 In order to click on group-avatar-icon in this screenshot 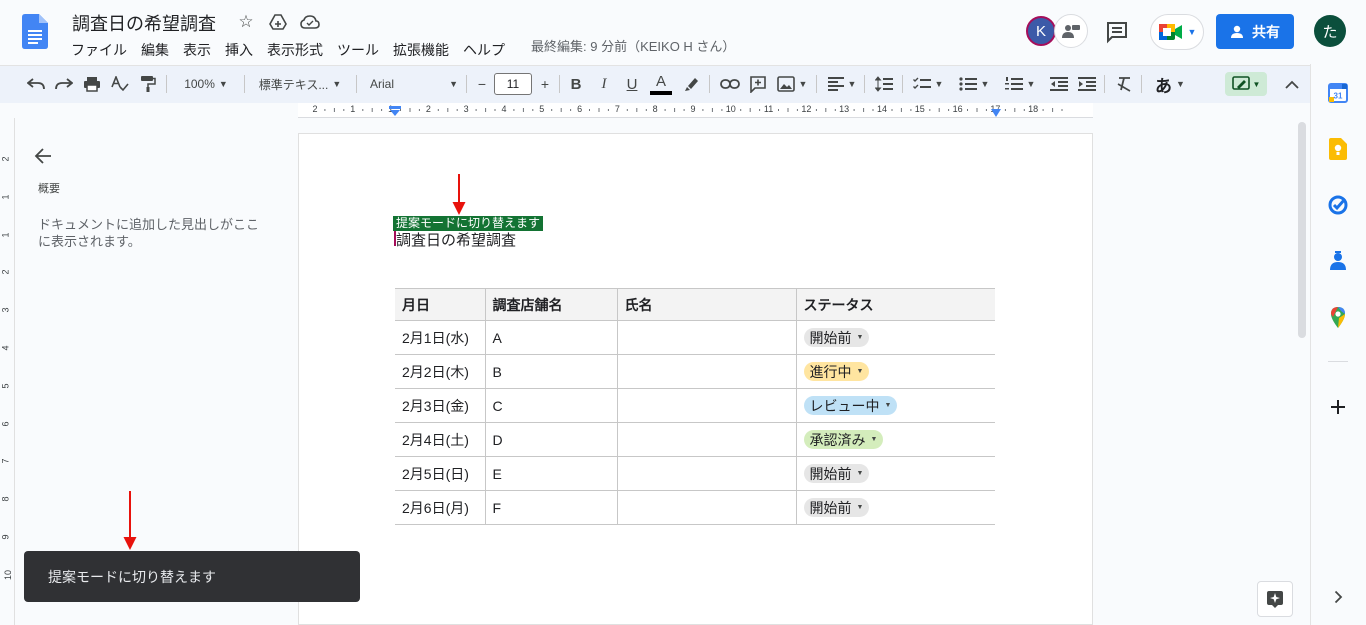, I will do `click(1071, 31)`.